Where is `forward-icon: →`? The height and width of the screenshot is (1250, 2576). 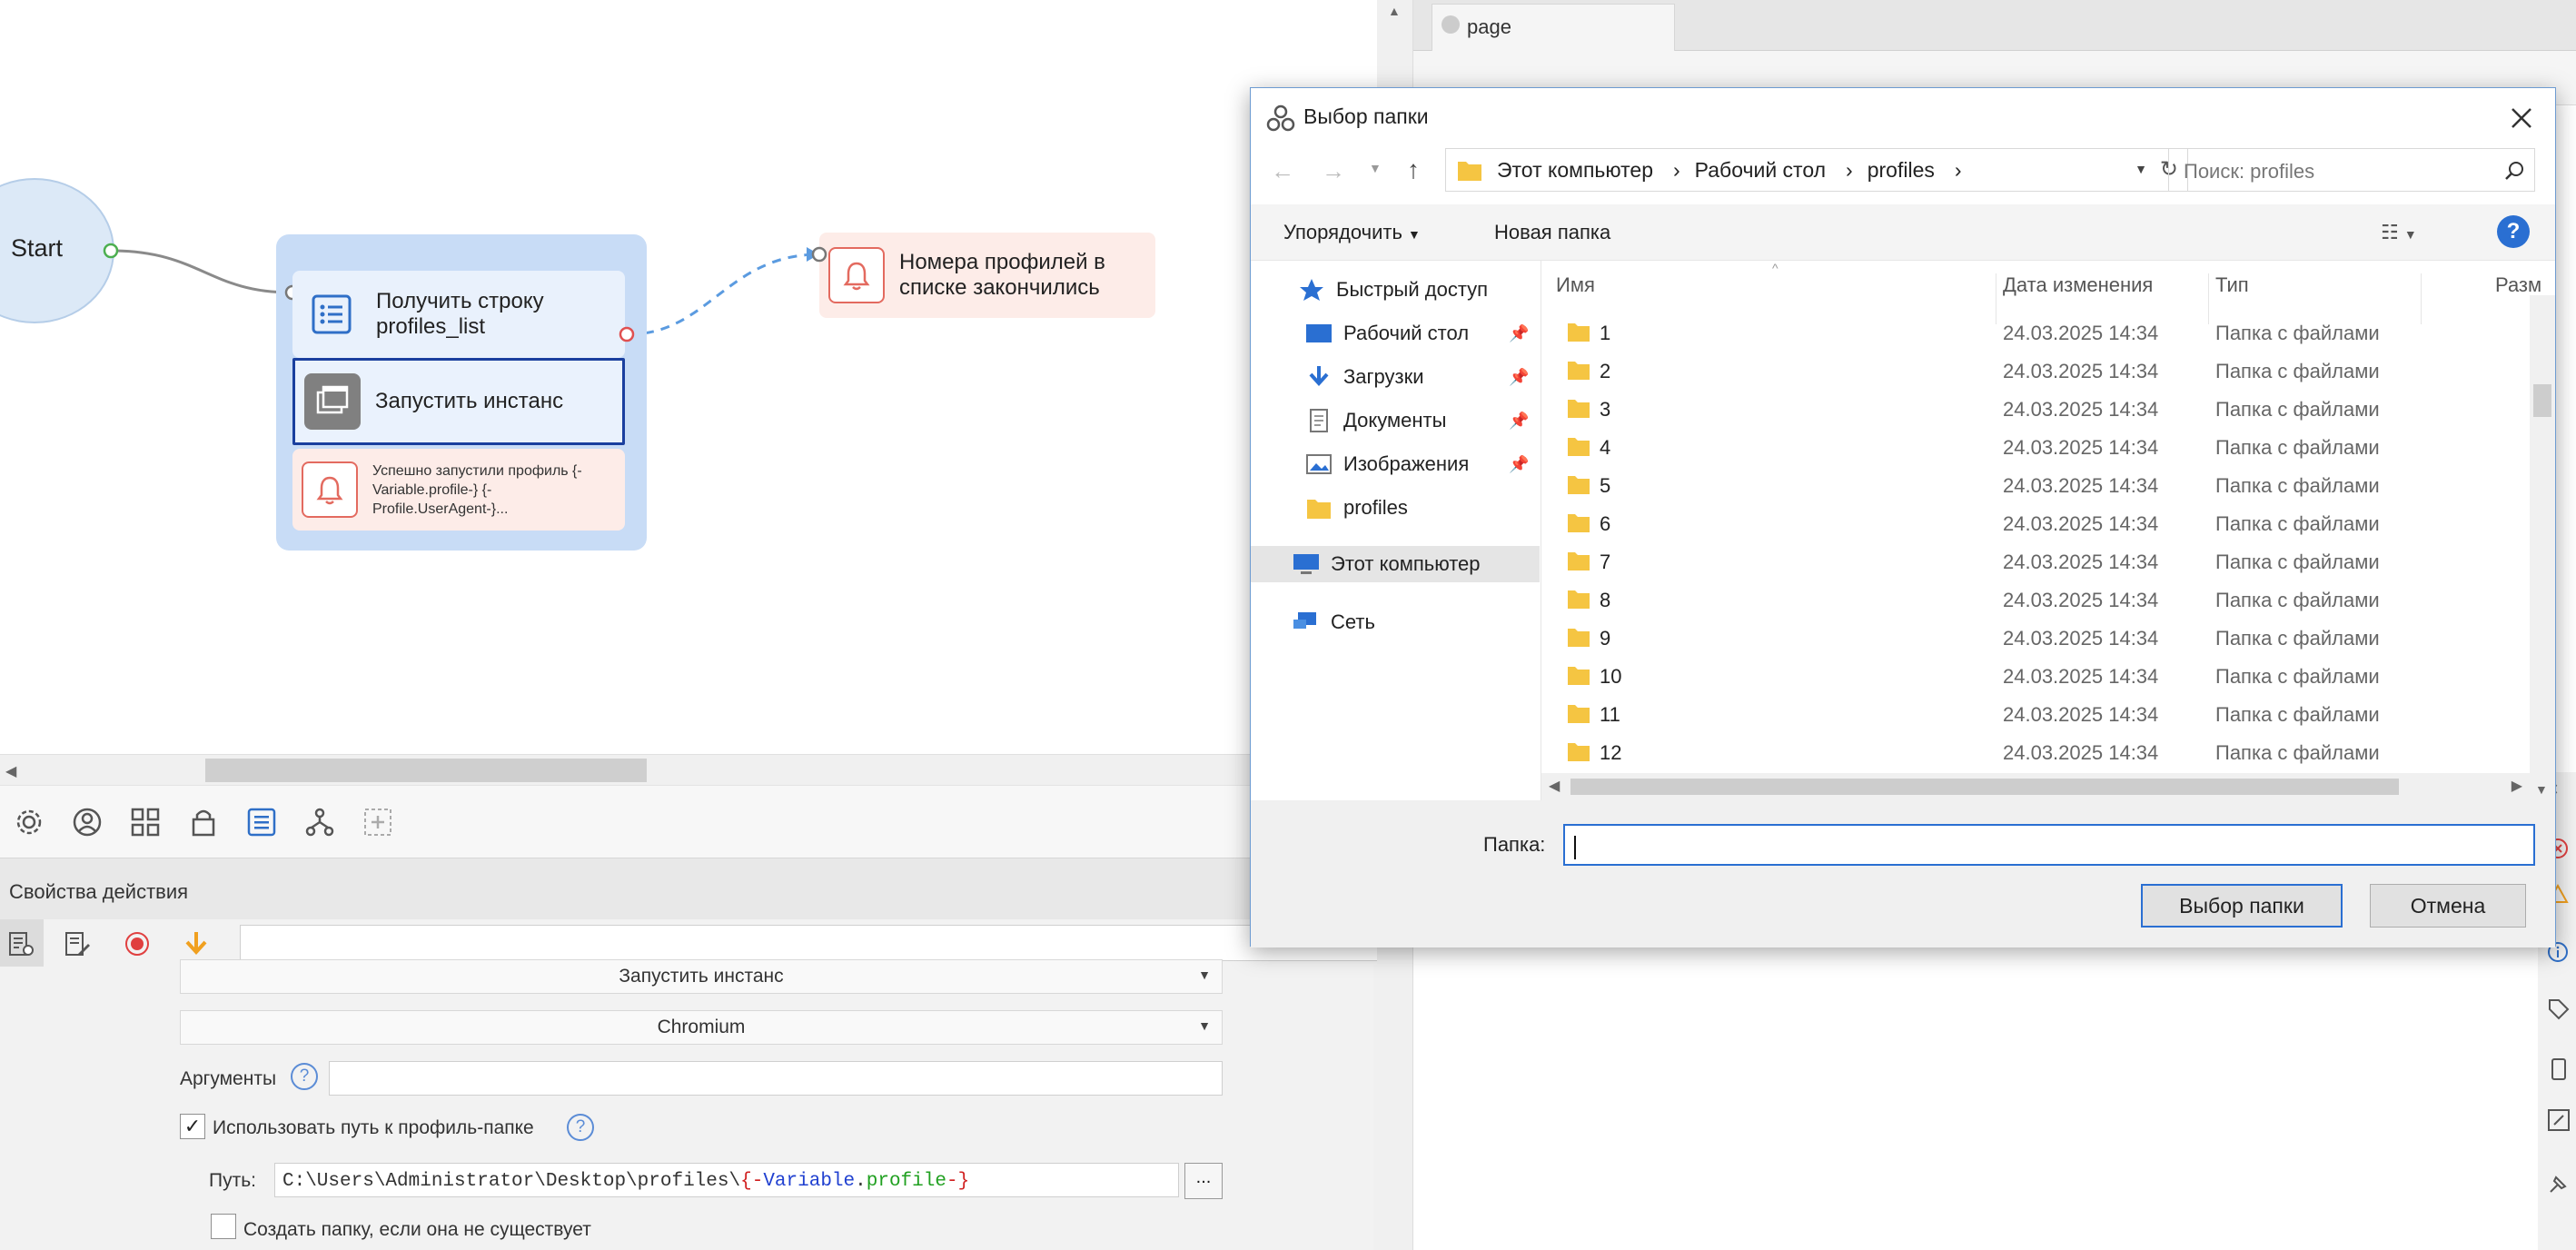
forward-icon: → is located at coordinates (1333, 171).